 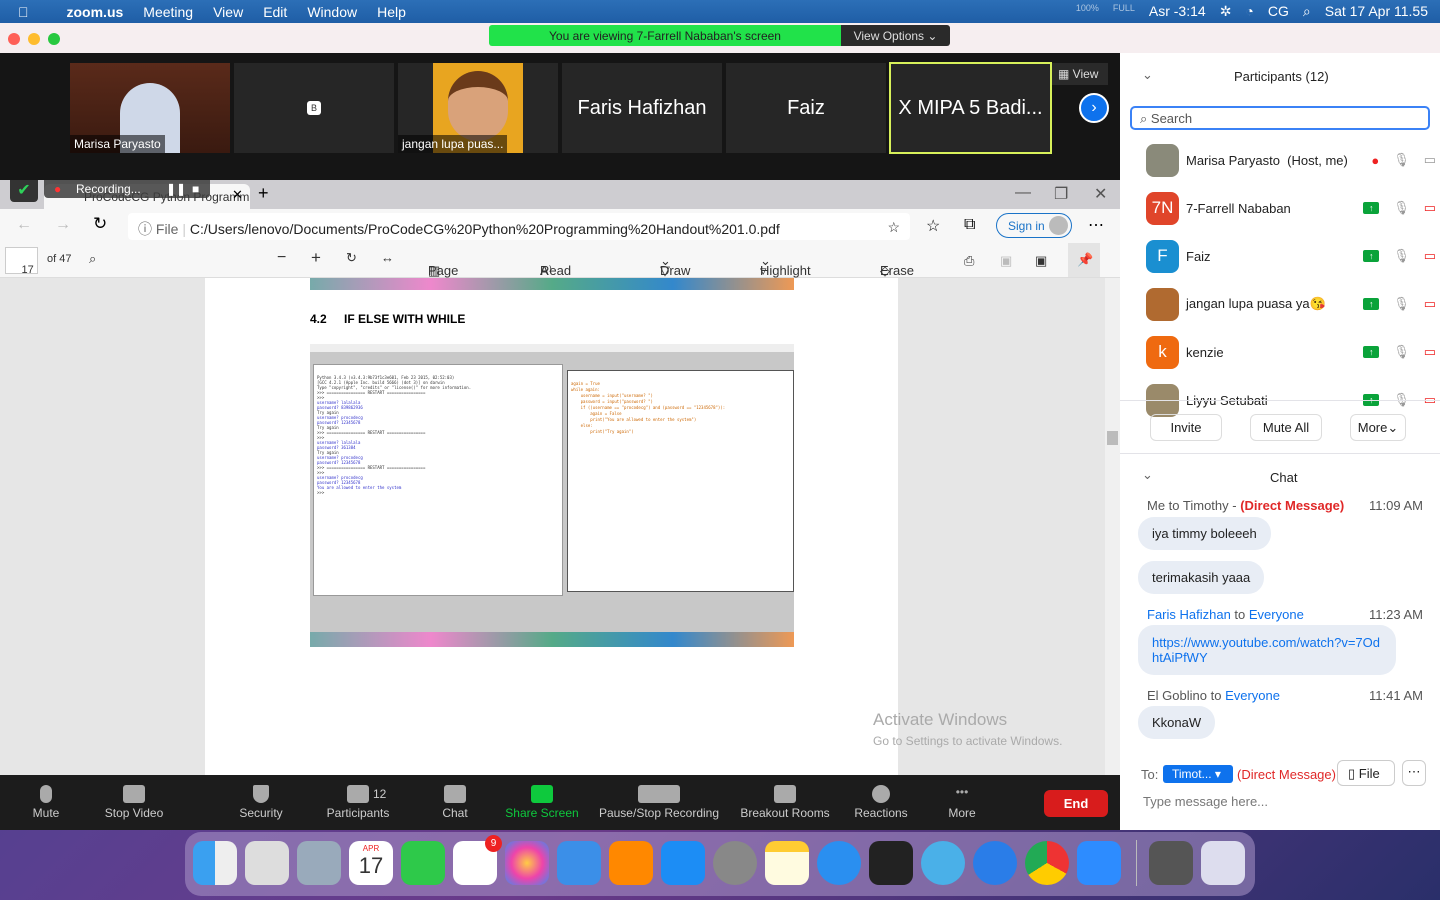 What do you see at coordinates (962, 802) in the screenshot?
I see `more-button: ••• More` at bounding box center [962, 802].